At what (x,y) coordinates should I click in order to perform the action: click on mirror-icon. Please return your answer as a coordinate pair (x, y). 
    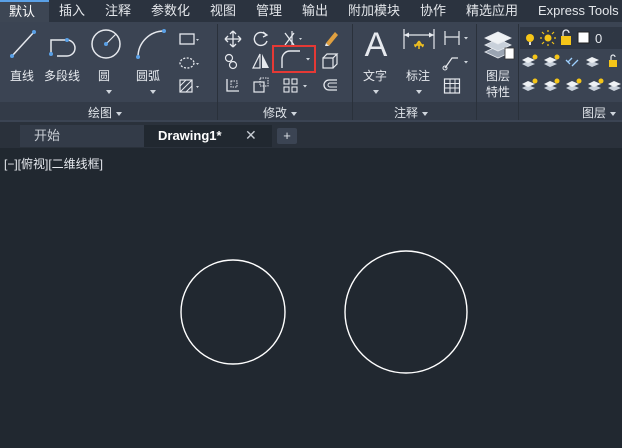
    Looking at the image, I should click on (261, 61).